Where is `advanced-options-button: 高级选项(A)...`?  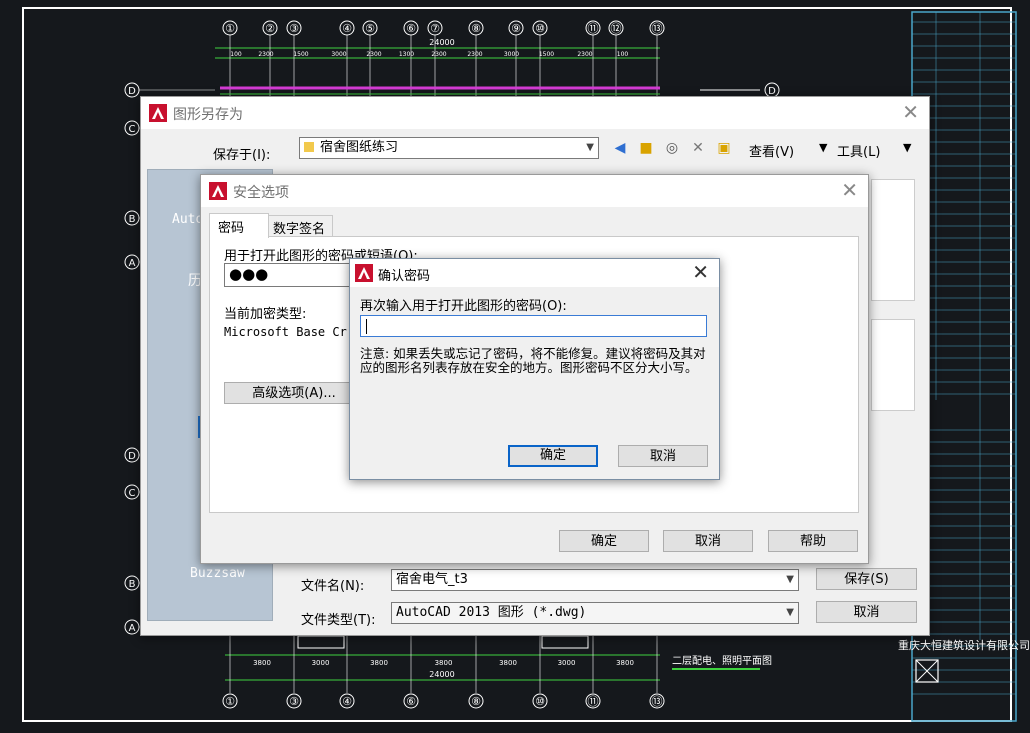
advanced-options-button: 高级选项(A)... is located at coordinates (294, 393).